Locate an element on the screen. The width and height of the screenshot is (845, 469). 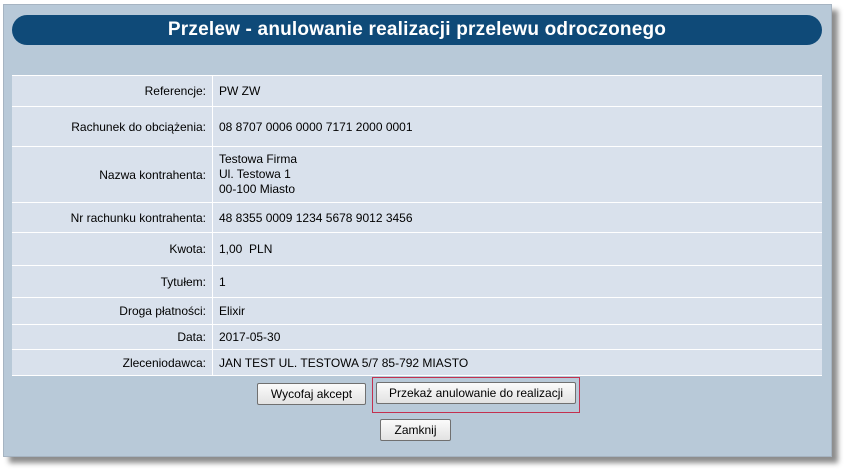
detail-label: Referencje: is located at coordinates (112, 91).